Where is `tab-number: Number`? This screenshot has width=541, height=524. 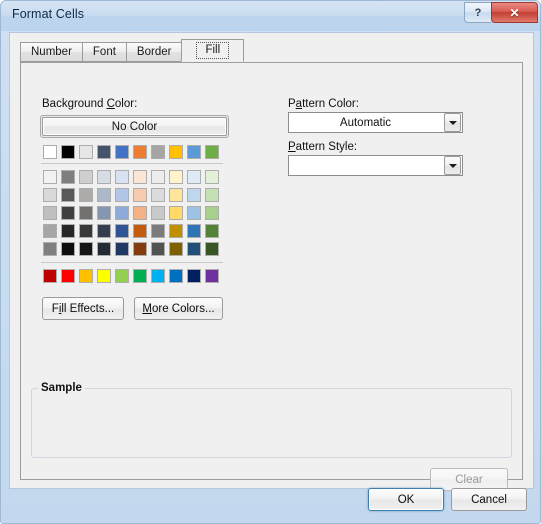
tab-number: Number is located at coordinates (51, 52).